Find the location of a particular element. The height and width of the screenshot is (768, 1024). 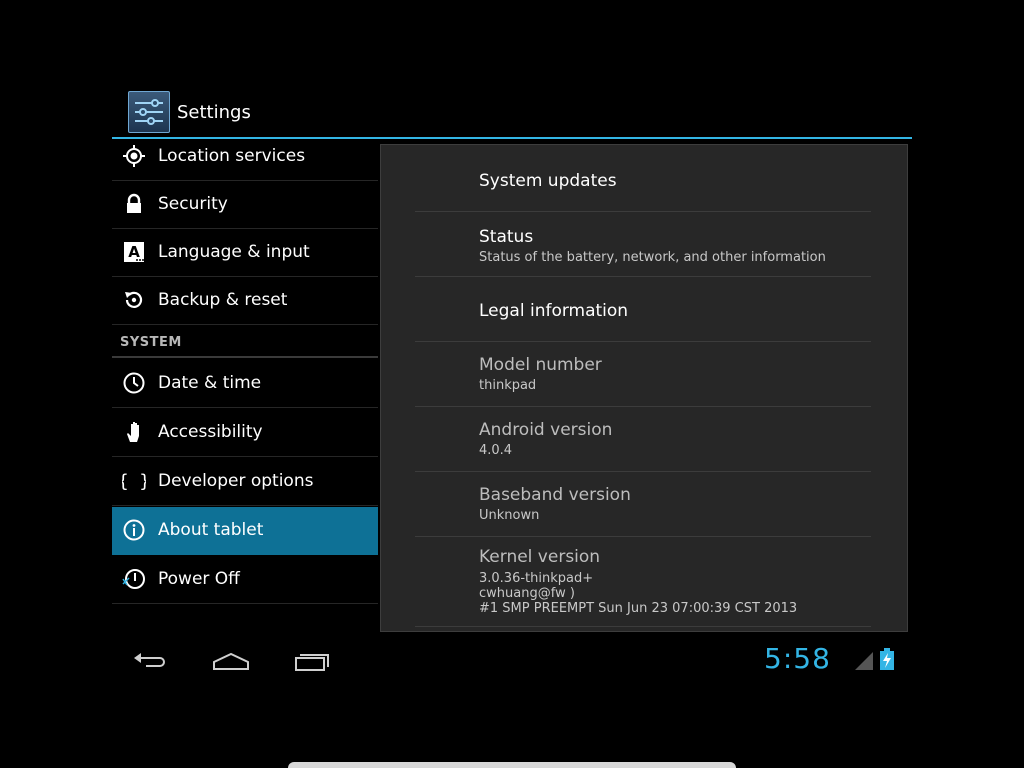

sidebar-item-label: Power Off is located at coordinates (199, 579).